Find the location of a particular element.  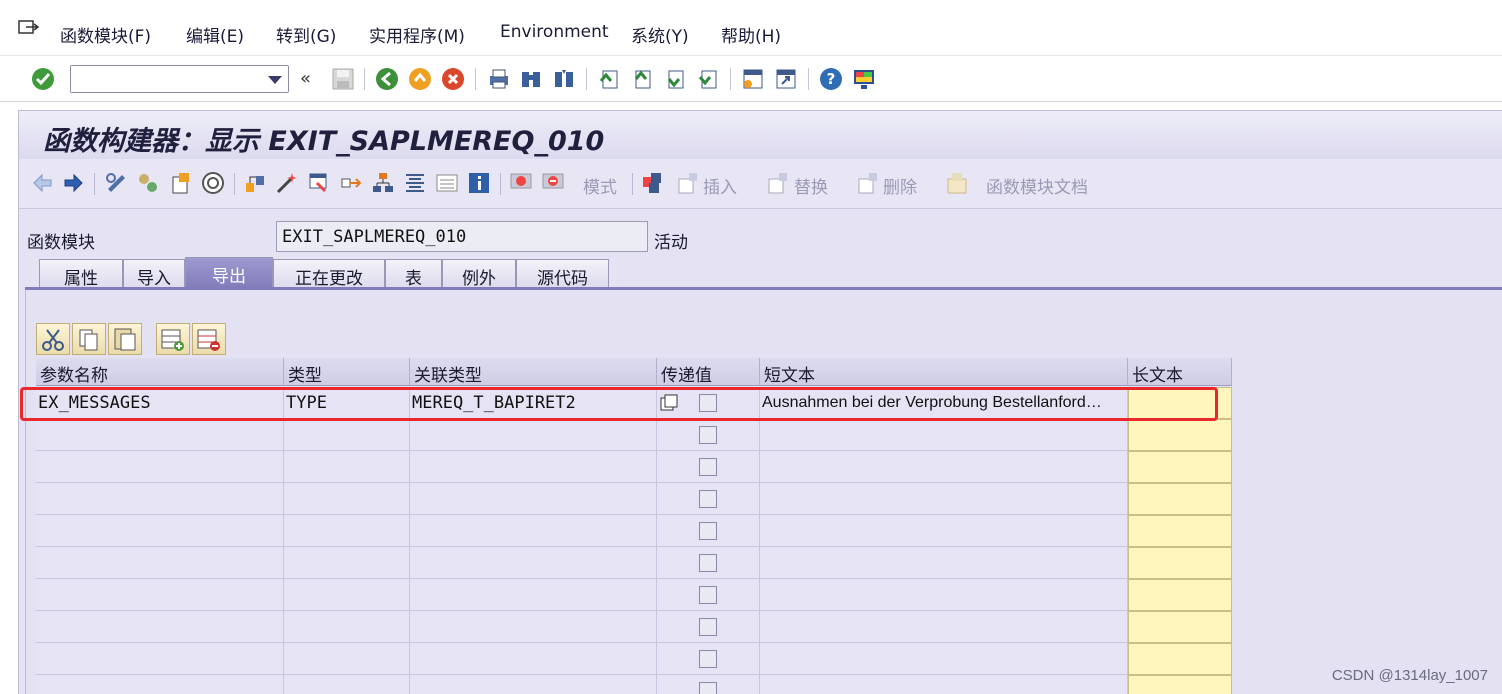

documentation-button: 函数模块文档 is located at coordinates (1037, 185).